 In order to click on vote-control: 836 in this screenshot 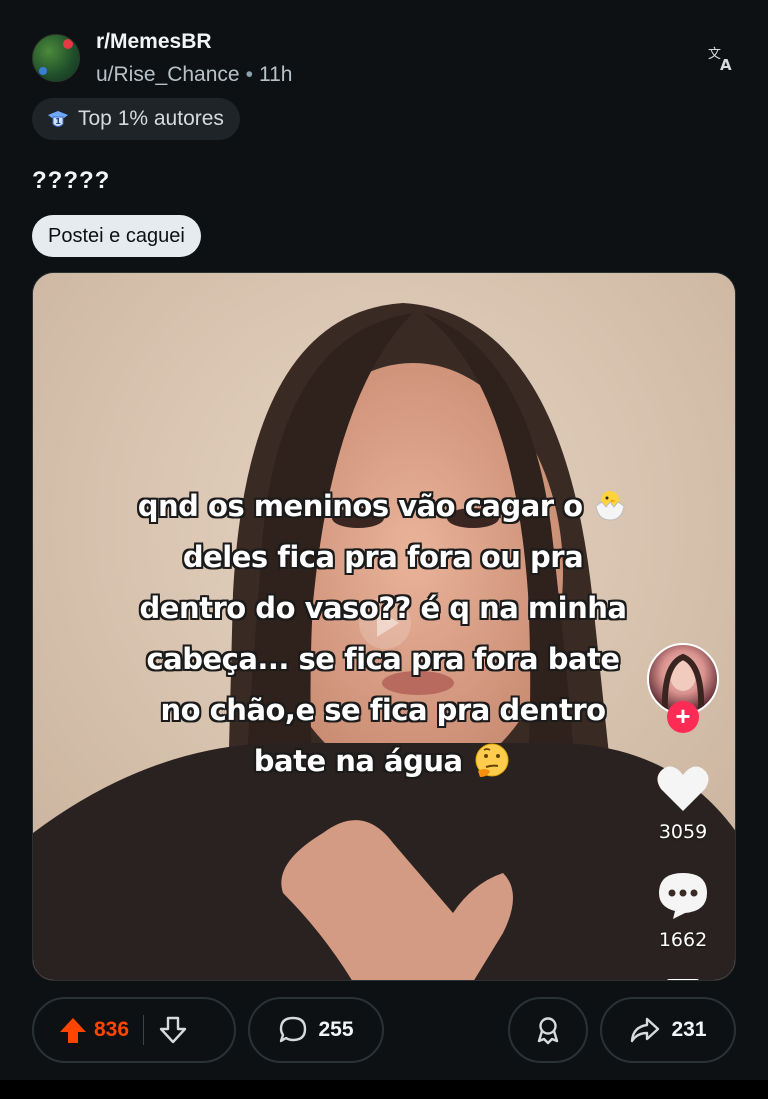, I will do `click(134, 1030)`.